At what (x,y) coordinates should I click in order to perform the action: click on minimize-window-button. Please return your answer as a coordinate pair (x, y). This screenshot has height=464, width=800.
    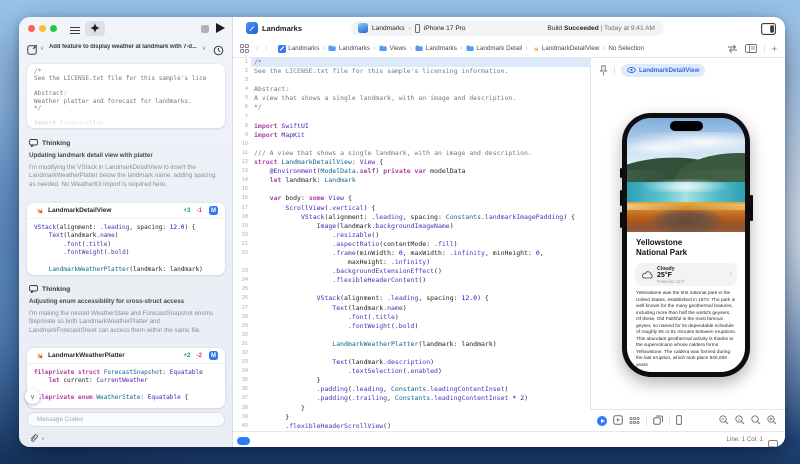
    Looking at the image, I should click on (42, 28).